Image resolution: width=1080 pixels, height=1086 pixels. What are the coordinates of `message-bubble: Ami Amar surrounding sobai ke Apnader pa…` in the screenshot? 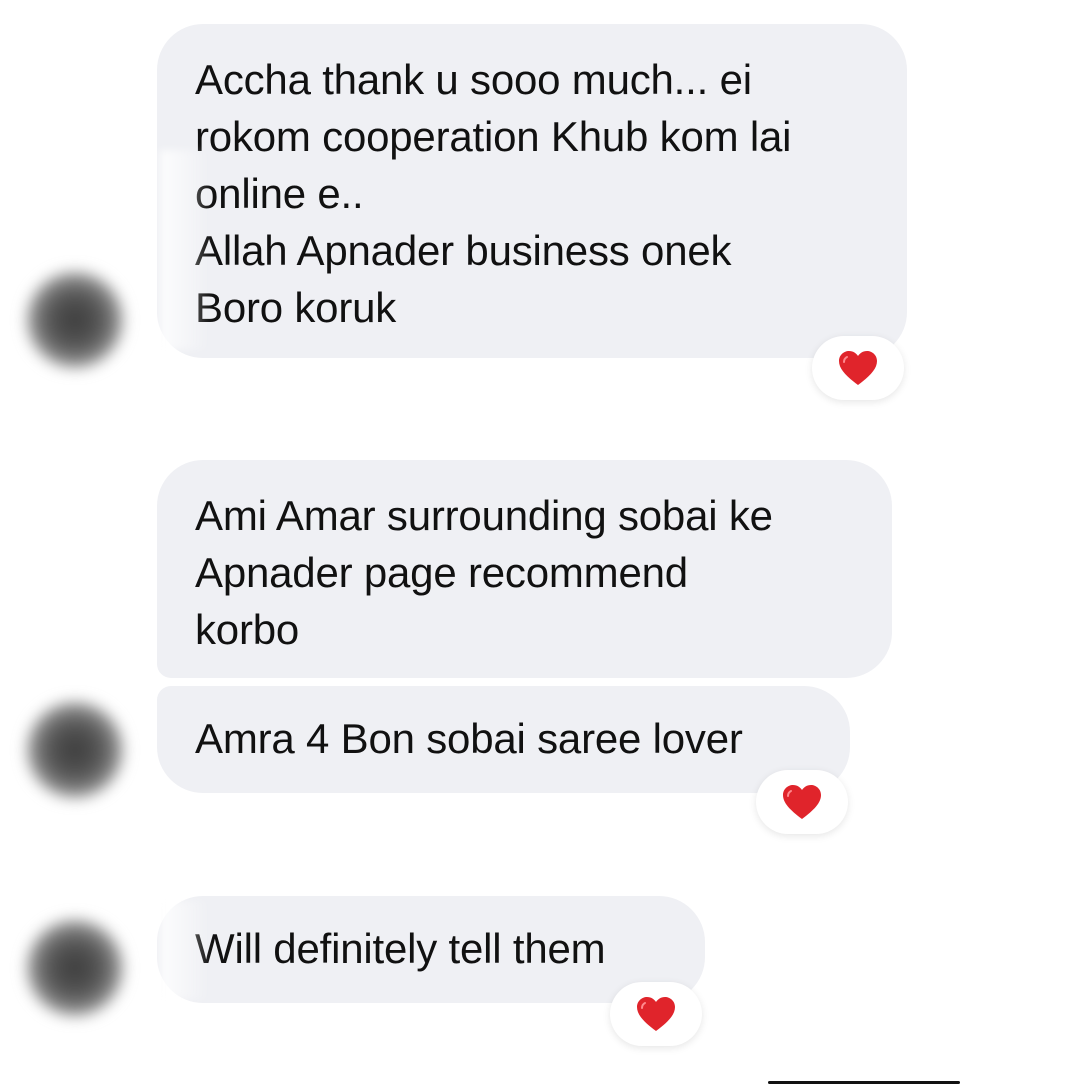 It's located at (524, 569).